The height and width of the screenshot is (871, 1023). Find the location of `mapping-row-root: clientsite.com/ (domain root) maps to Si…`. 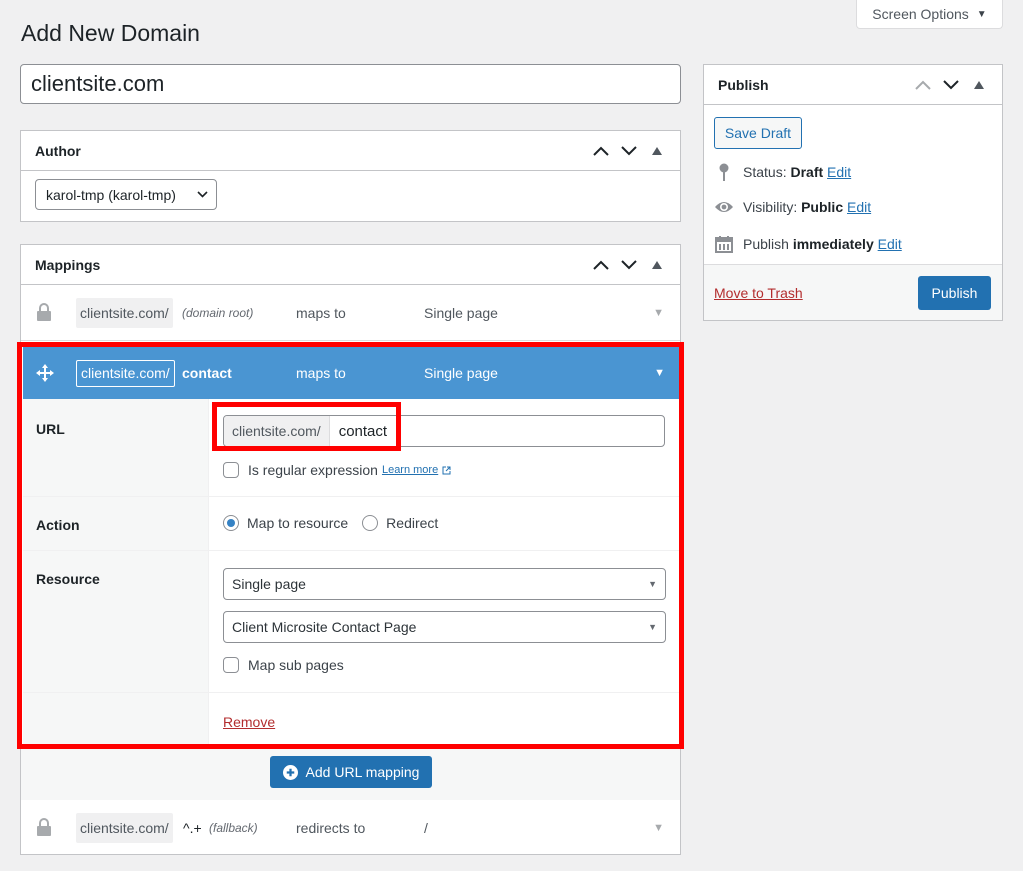

mapping-row-root: clientsite.com/ (domain root) maps to Si… is located at coordinates (350, 313).